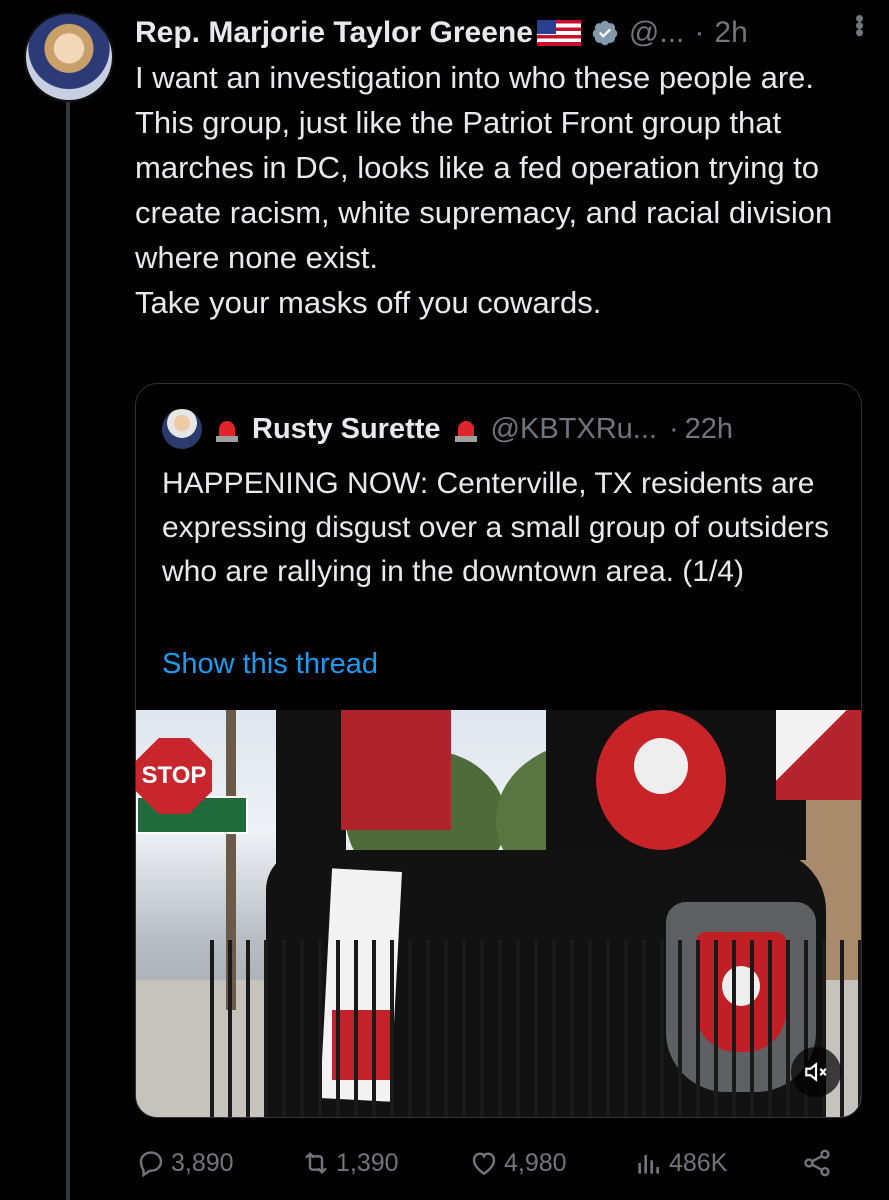  I want to click on more-vertical-icon: •••, so click(860, 24).